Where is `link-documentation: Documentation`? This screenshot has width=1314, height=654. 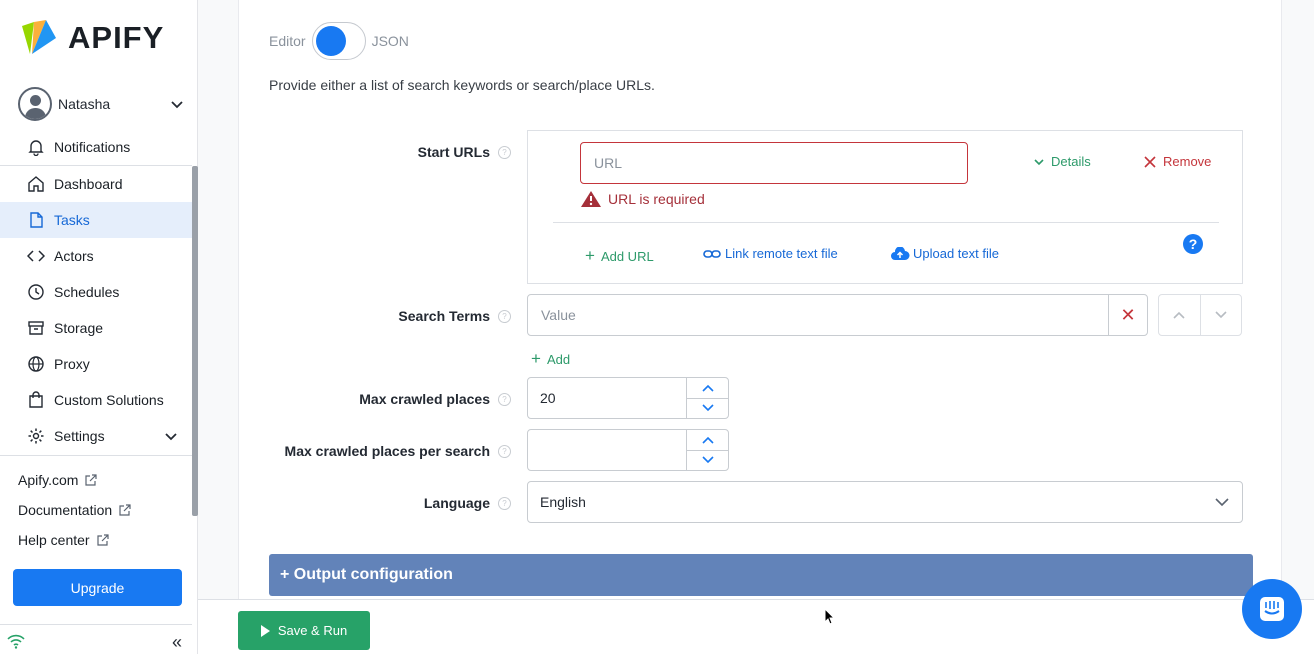
link-documentation: Documentation is located at coordinates (75, 510).